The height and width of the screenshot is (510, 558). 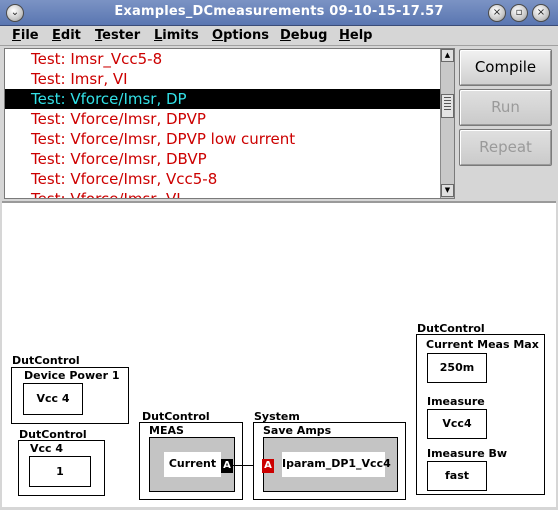 What do you see at coordinates (223, 139) in the screenshot?
I see `list-item: Test: Vforce/Imsr, DPVP low current` at bounding box center [223, 139].